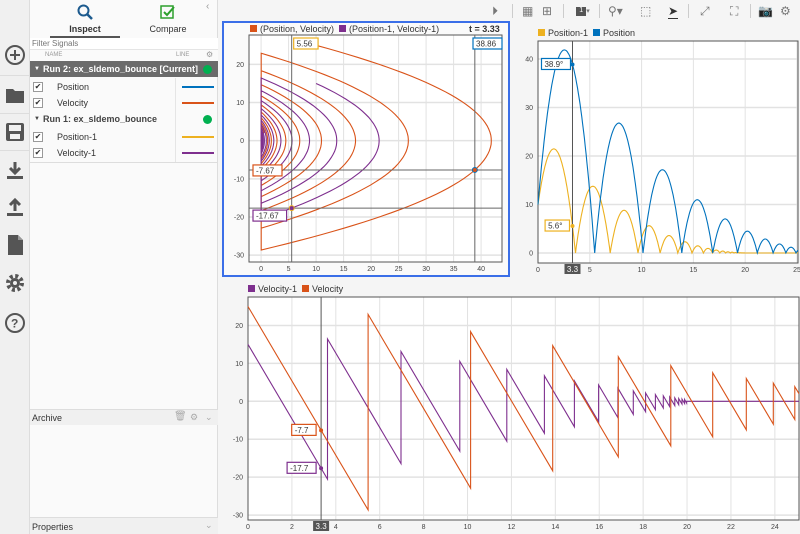  Describe the element at coordinates (454, 269) in the screenshot. I see `x-tick-label: 35` at that location.